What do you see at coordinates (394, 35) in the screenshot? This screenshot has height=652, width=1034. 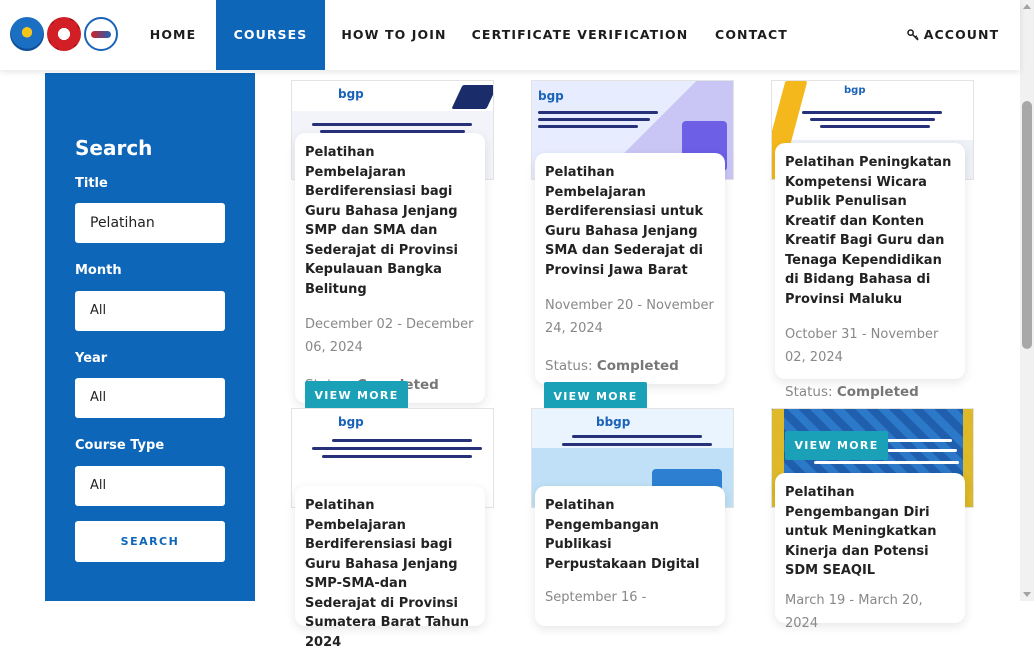 I see `nav-how-to-join: HOW TO JOIN` at bounding box center [394, 35].